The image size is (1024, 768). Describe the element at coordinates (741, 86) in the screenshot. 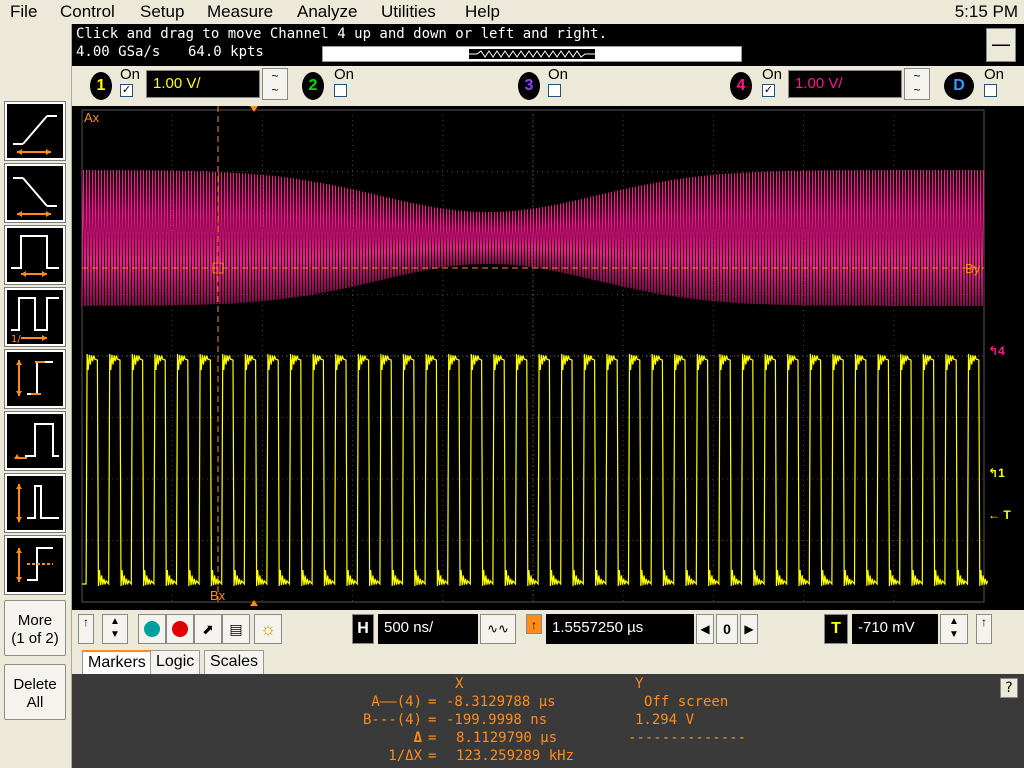

I see `channel-4-icon: 4` at that location.